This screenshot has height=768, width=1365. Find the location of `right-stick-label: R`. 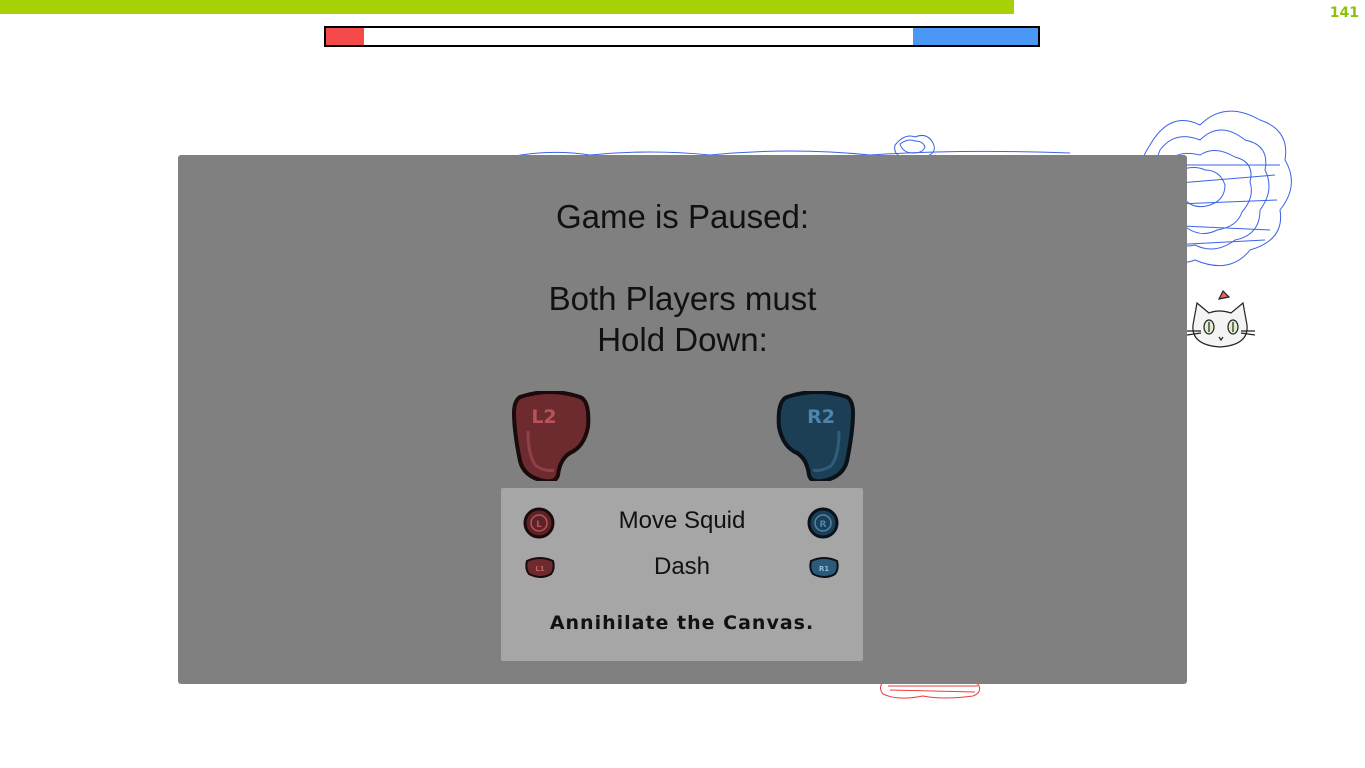

right-stick-label: R is located at coordinates (823, 525).